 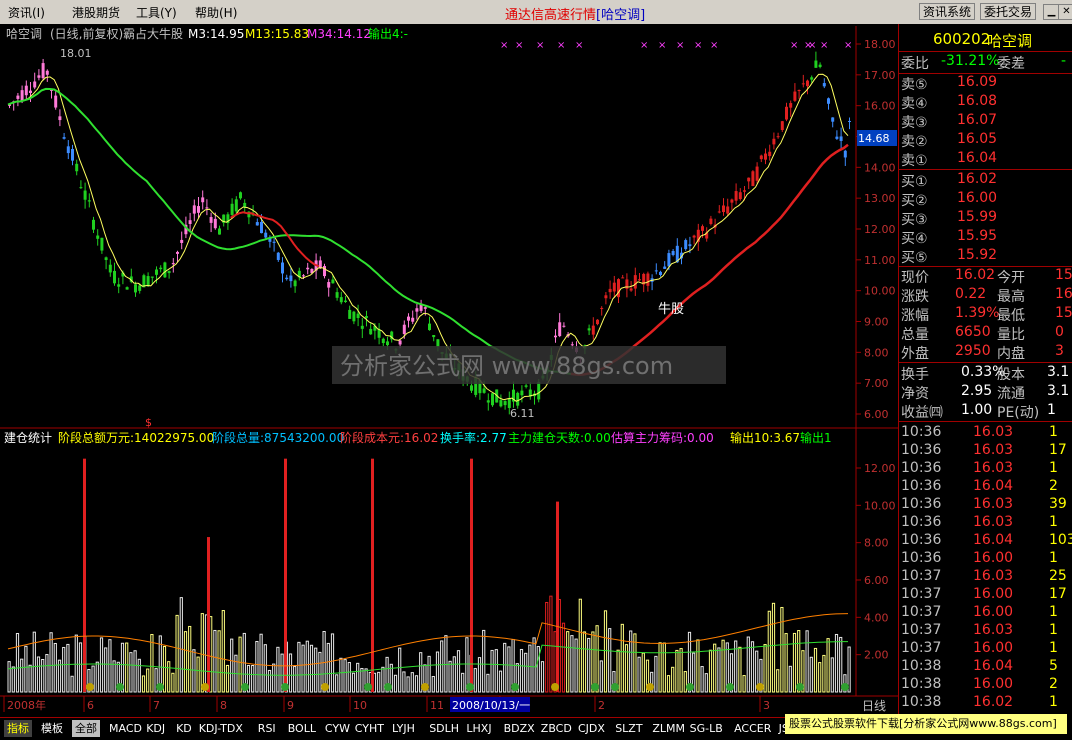 I want to click on stat-value: 3, so click(x=1059, y=351).